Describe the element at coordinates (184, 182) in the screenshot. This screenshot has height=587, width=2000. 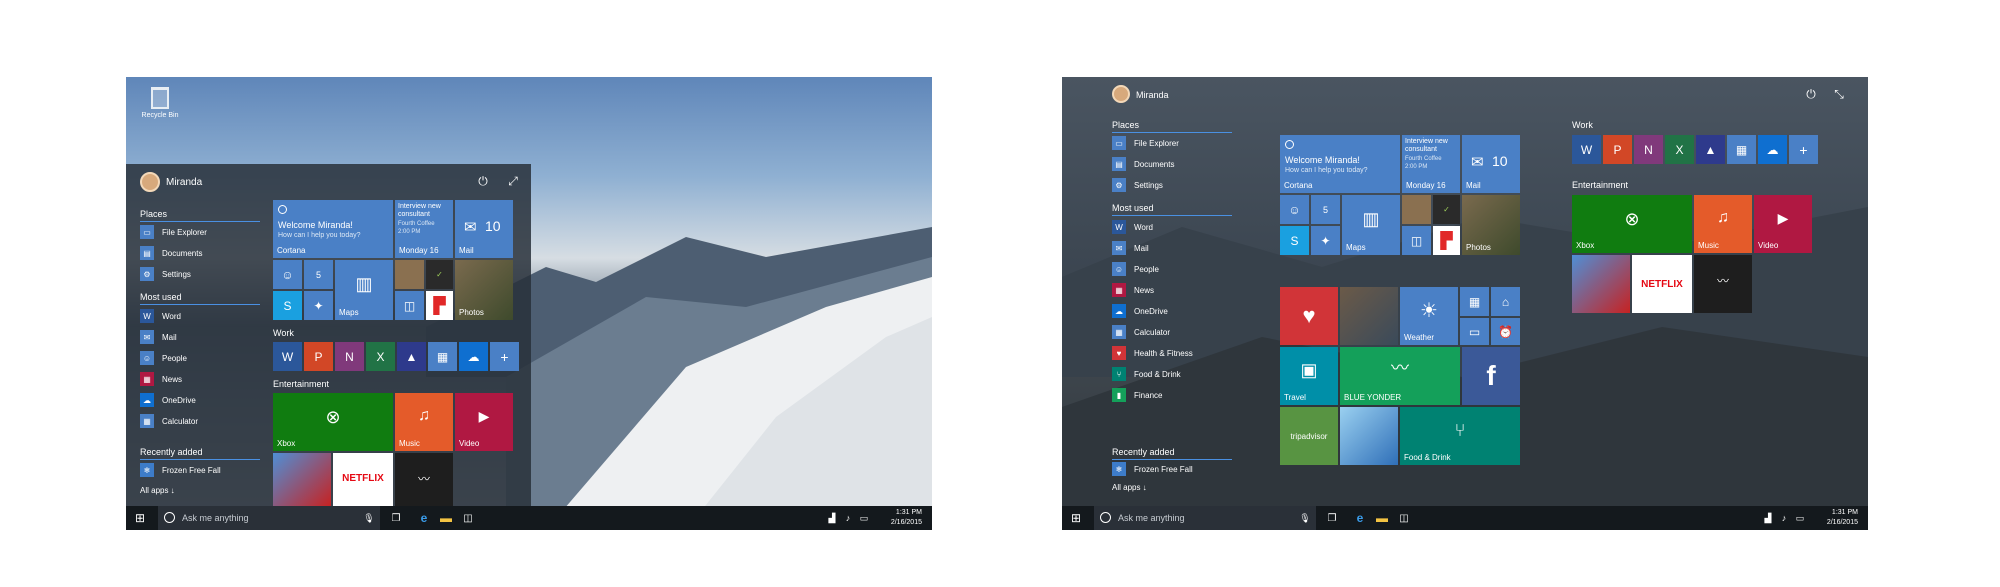
I see `user-name: Miranda` at that location.